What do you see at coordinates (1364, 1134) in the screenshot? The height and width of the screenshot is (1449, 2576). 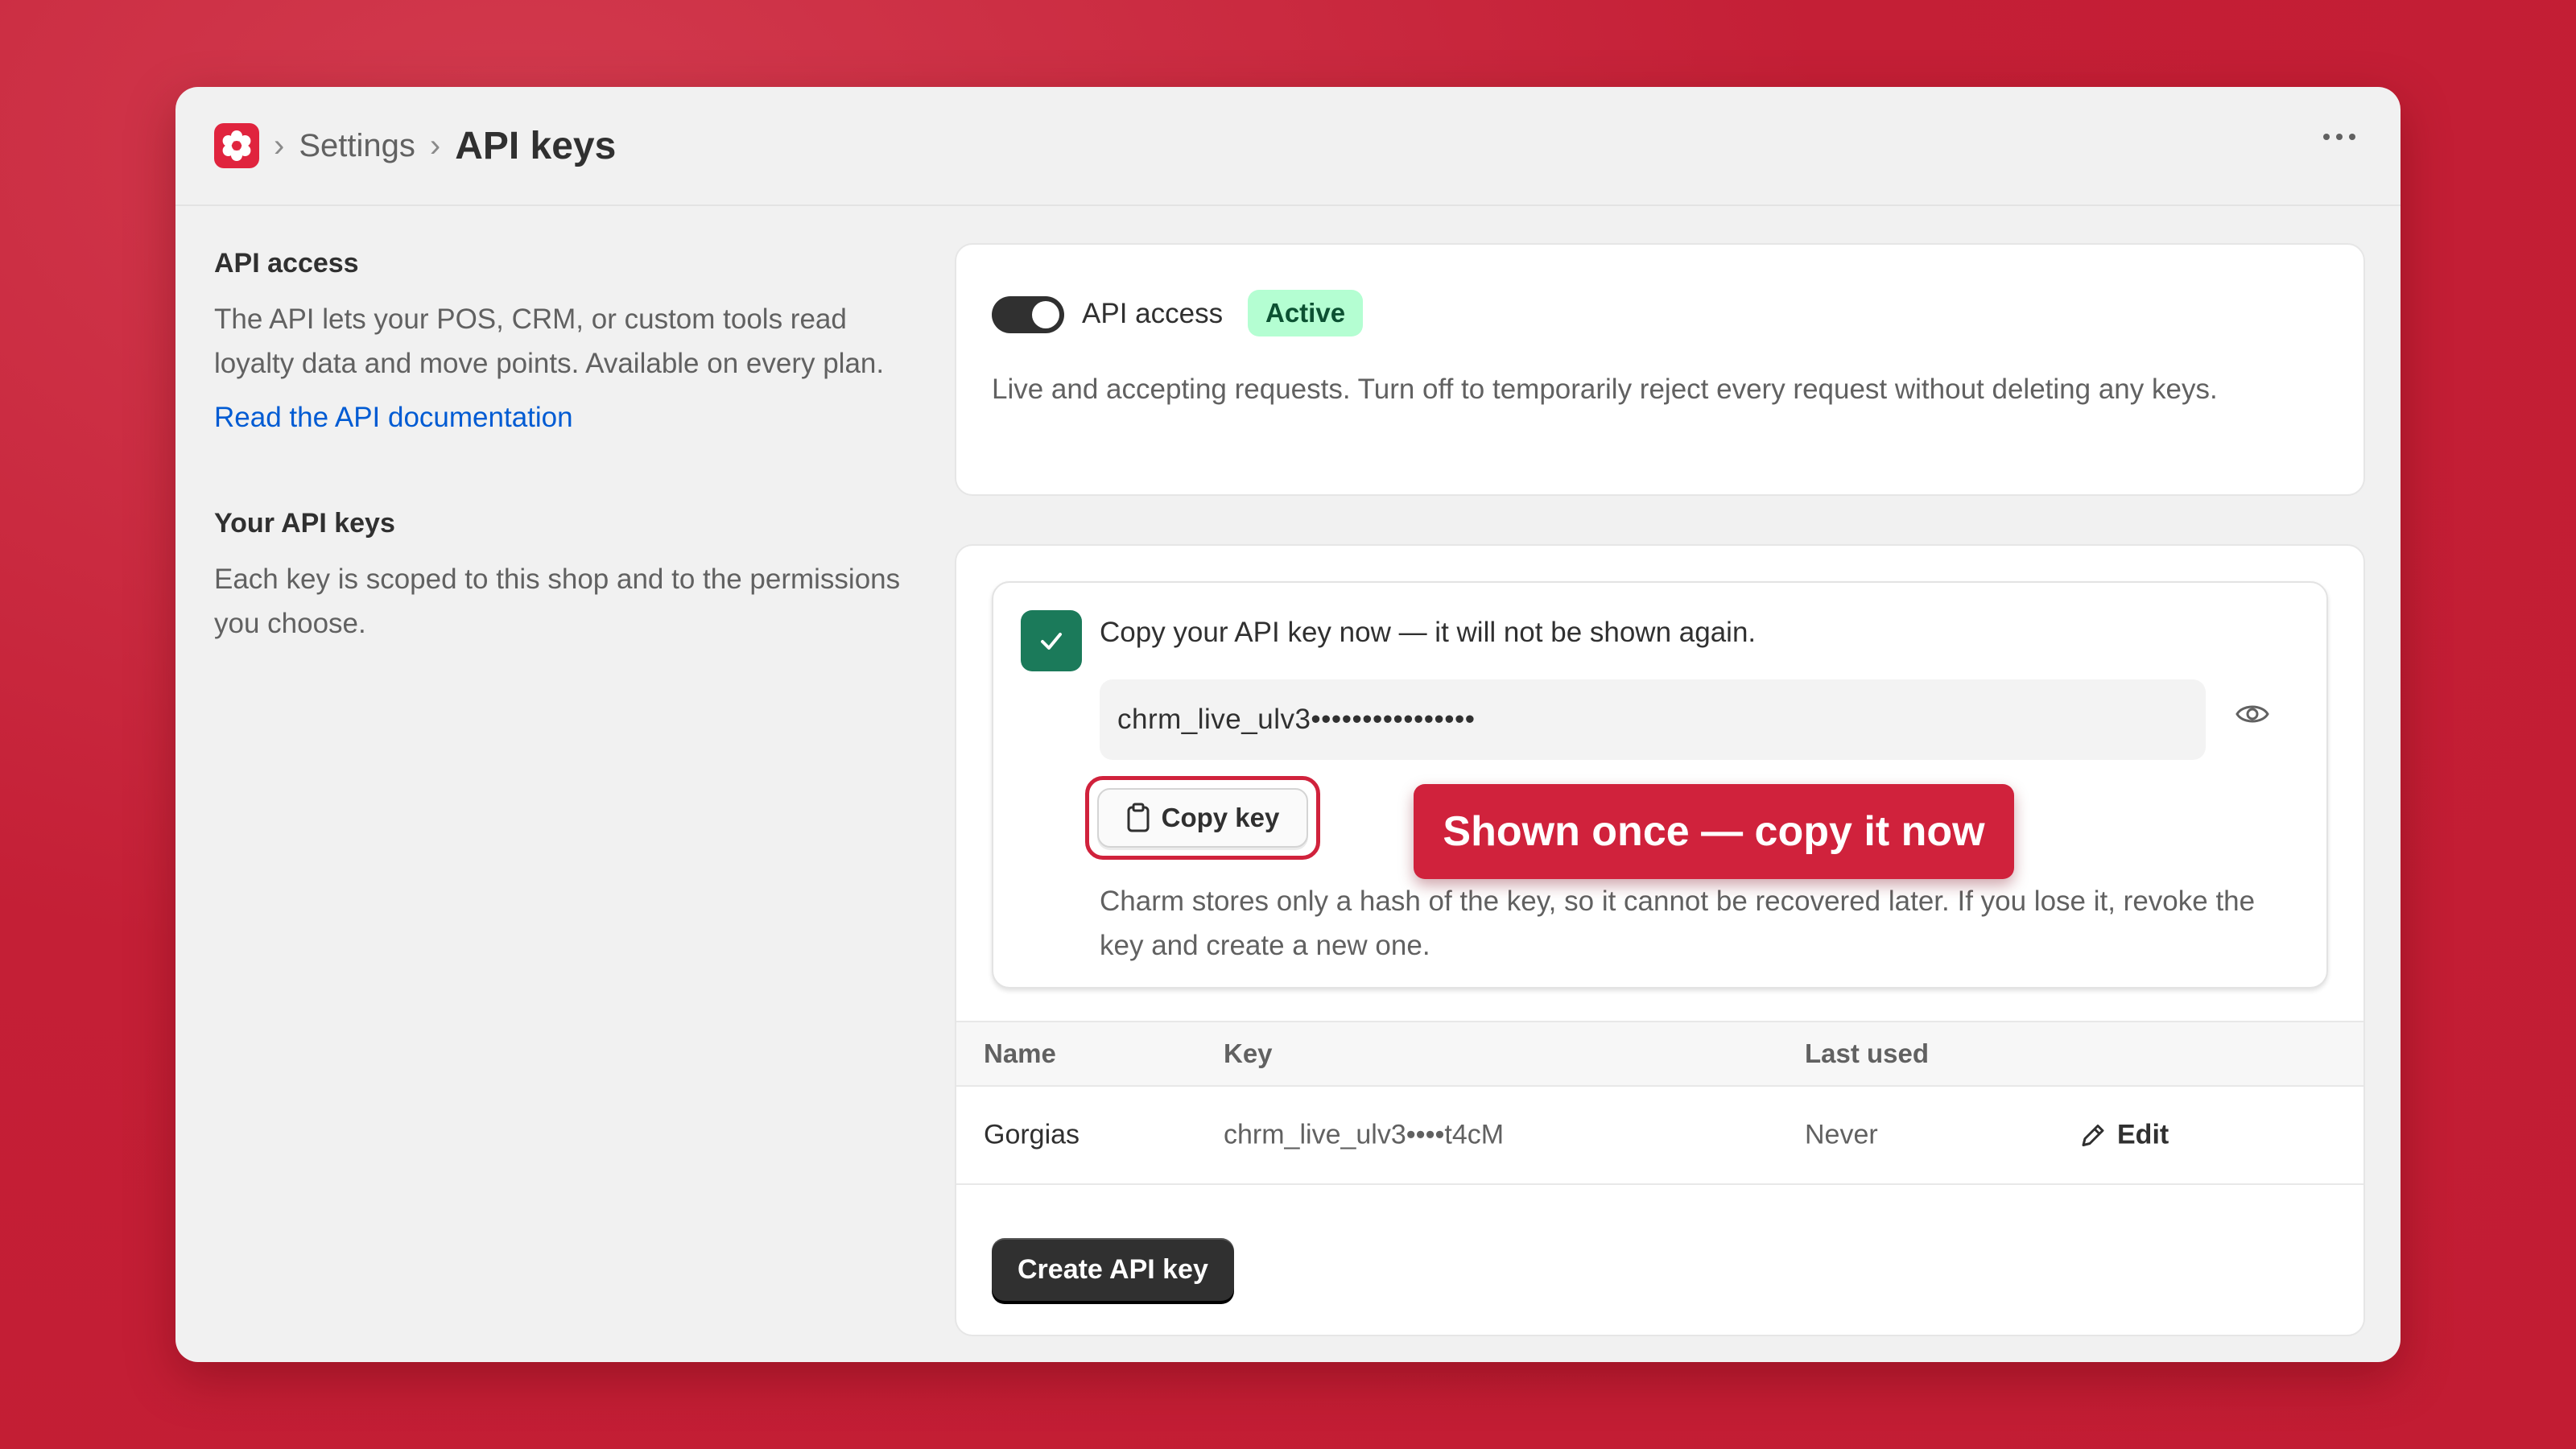 I see `key-masked: chrm_live_ulv3••••t4cM` at bounding box center [1364, 1134].